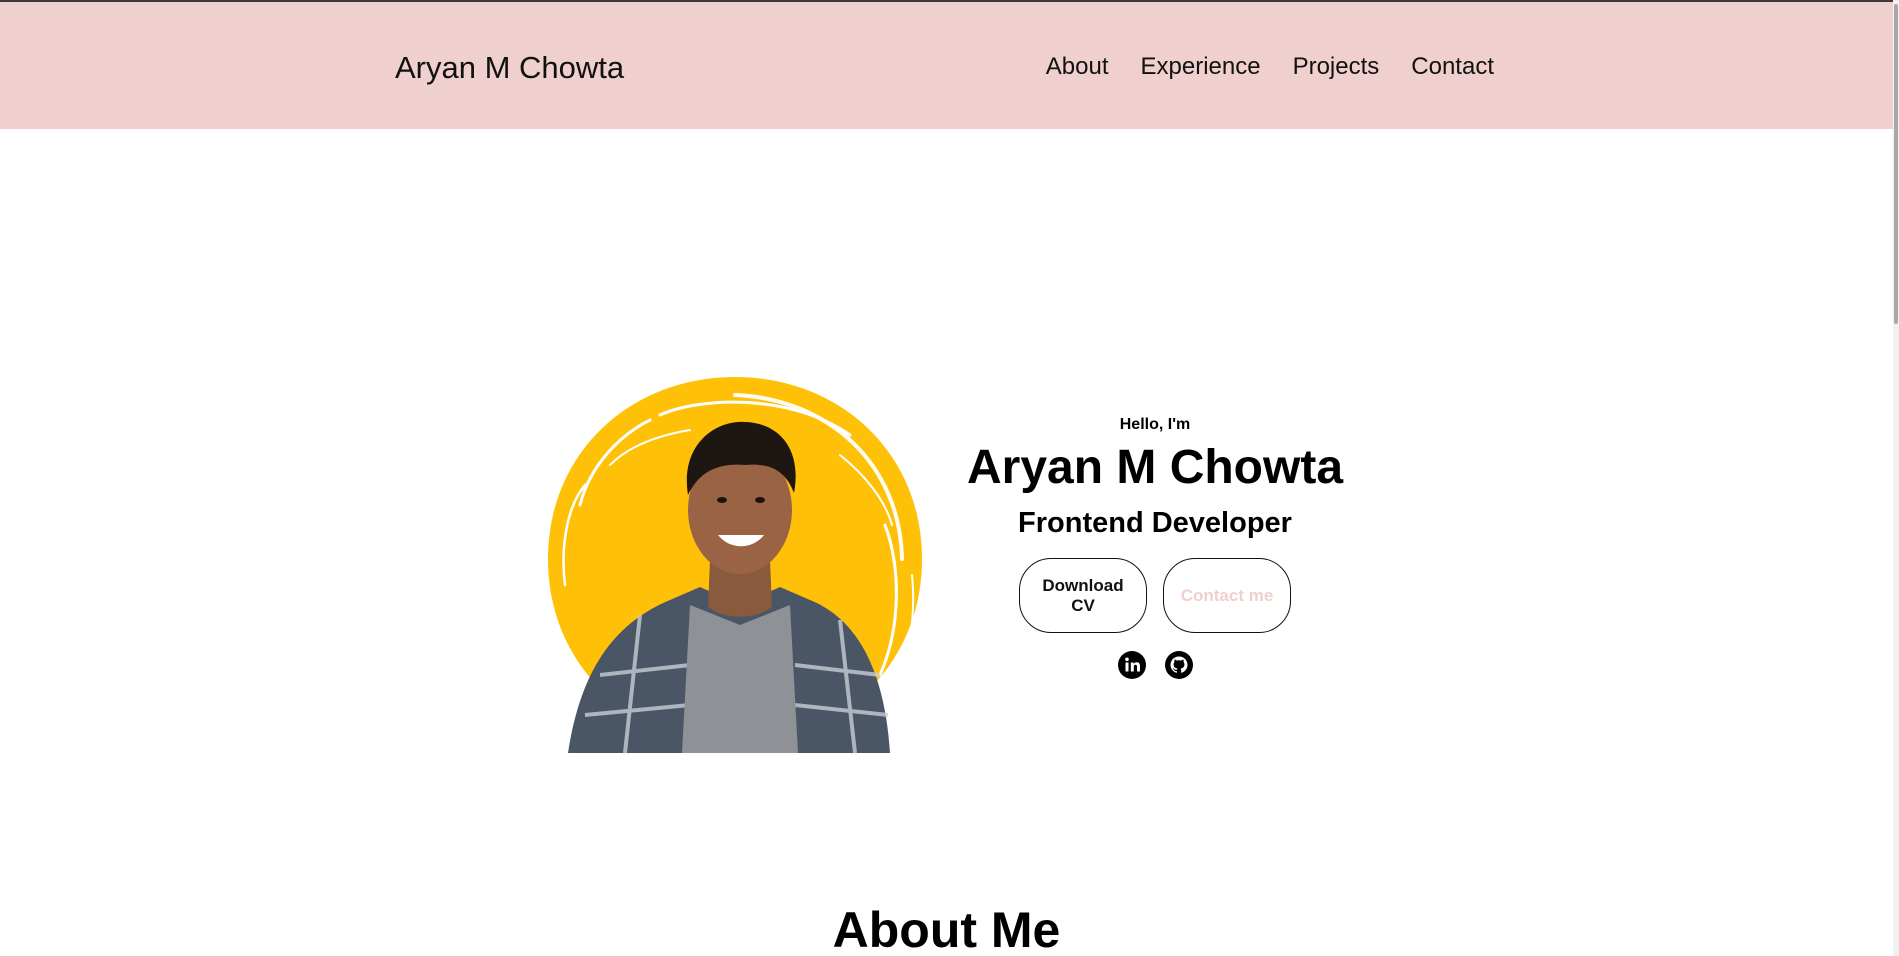 This screenshot has width=1899, height=956. Describe the element at coordinates (1131, 665) in the screenshot. I see `linkedin-icon` at that location.